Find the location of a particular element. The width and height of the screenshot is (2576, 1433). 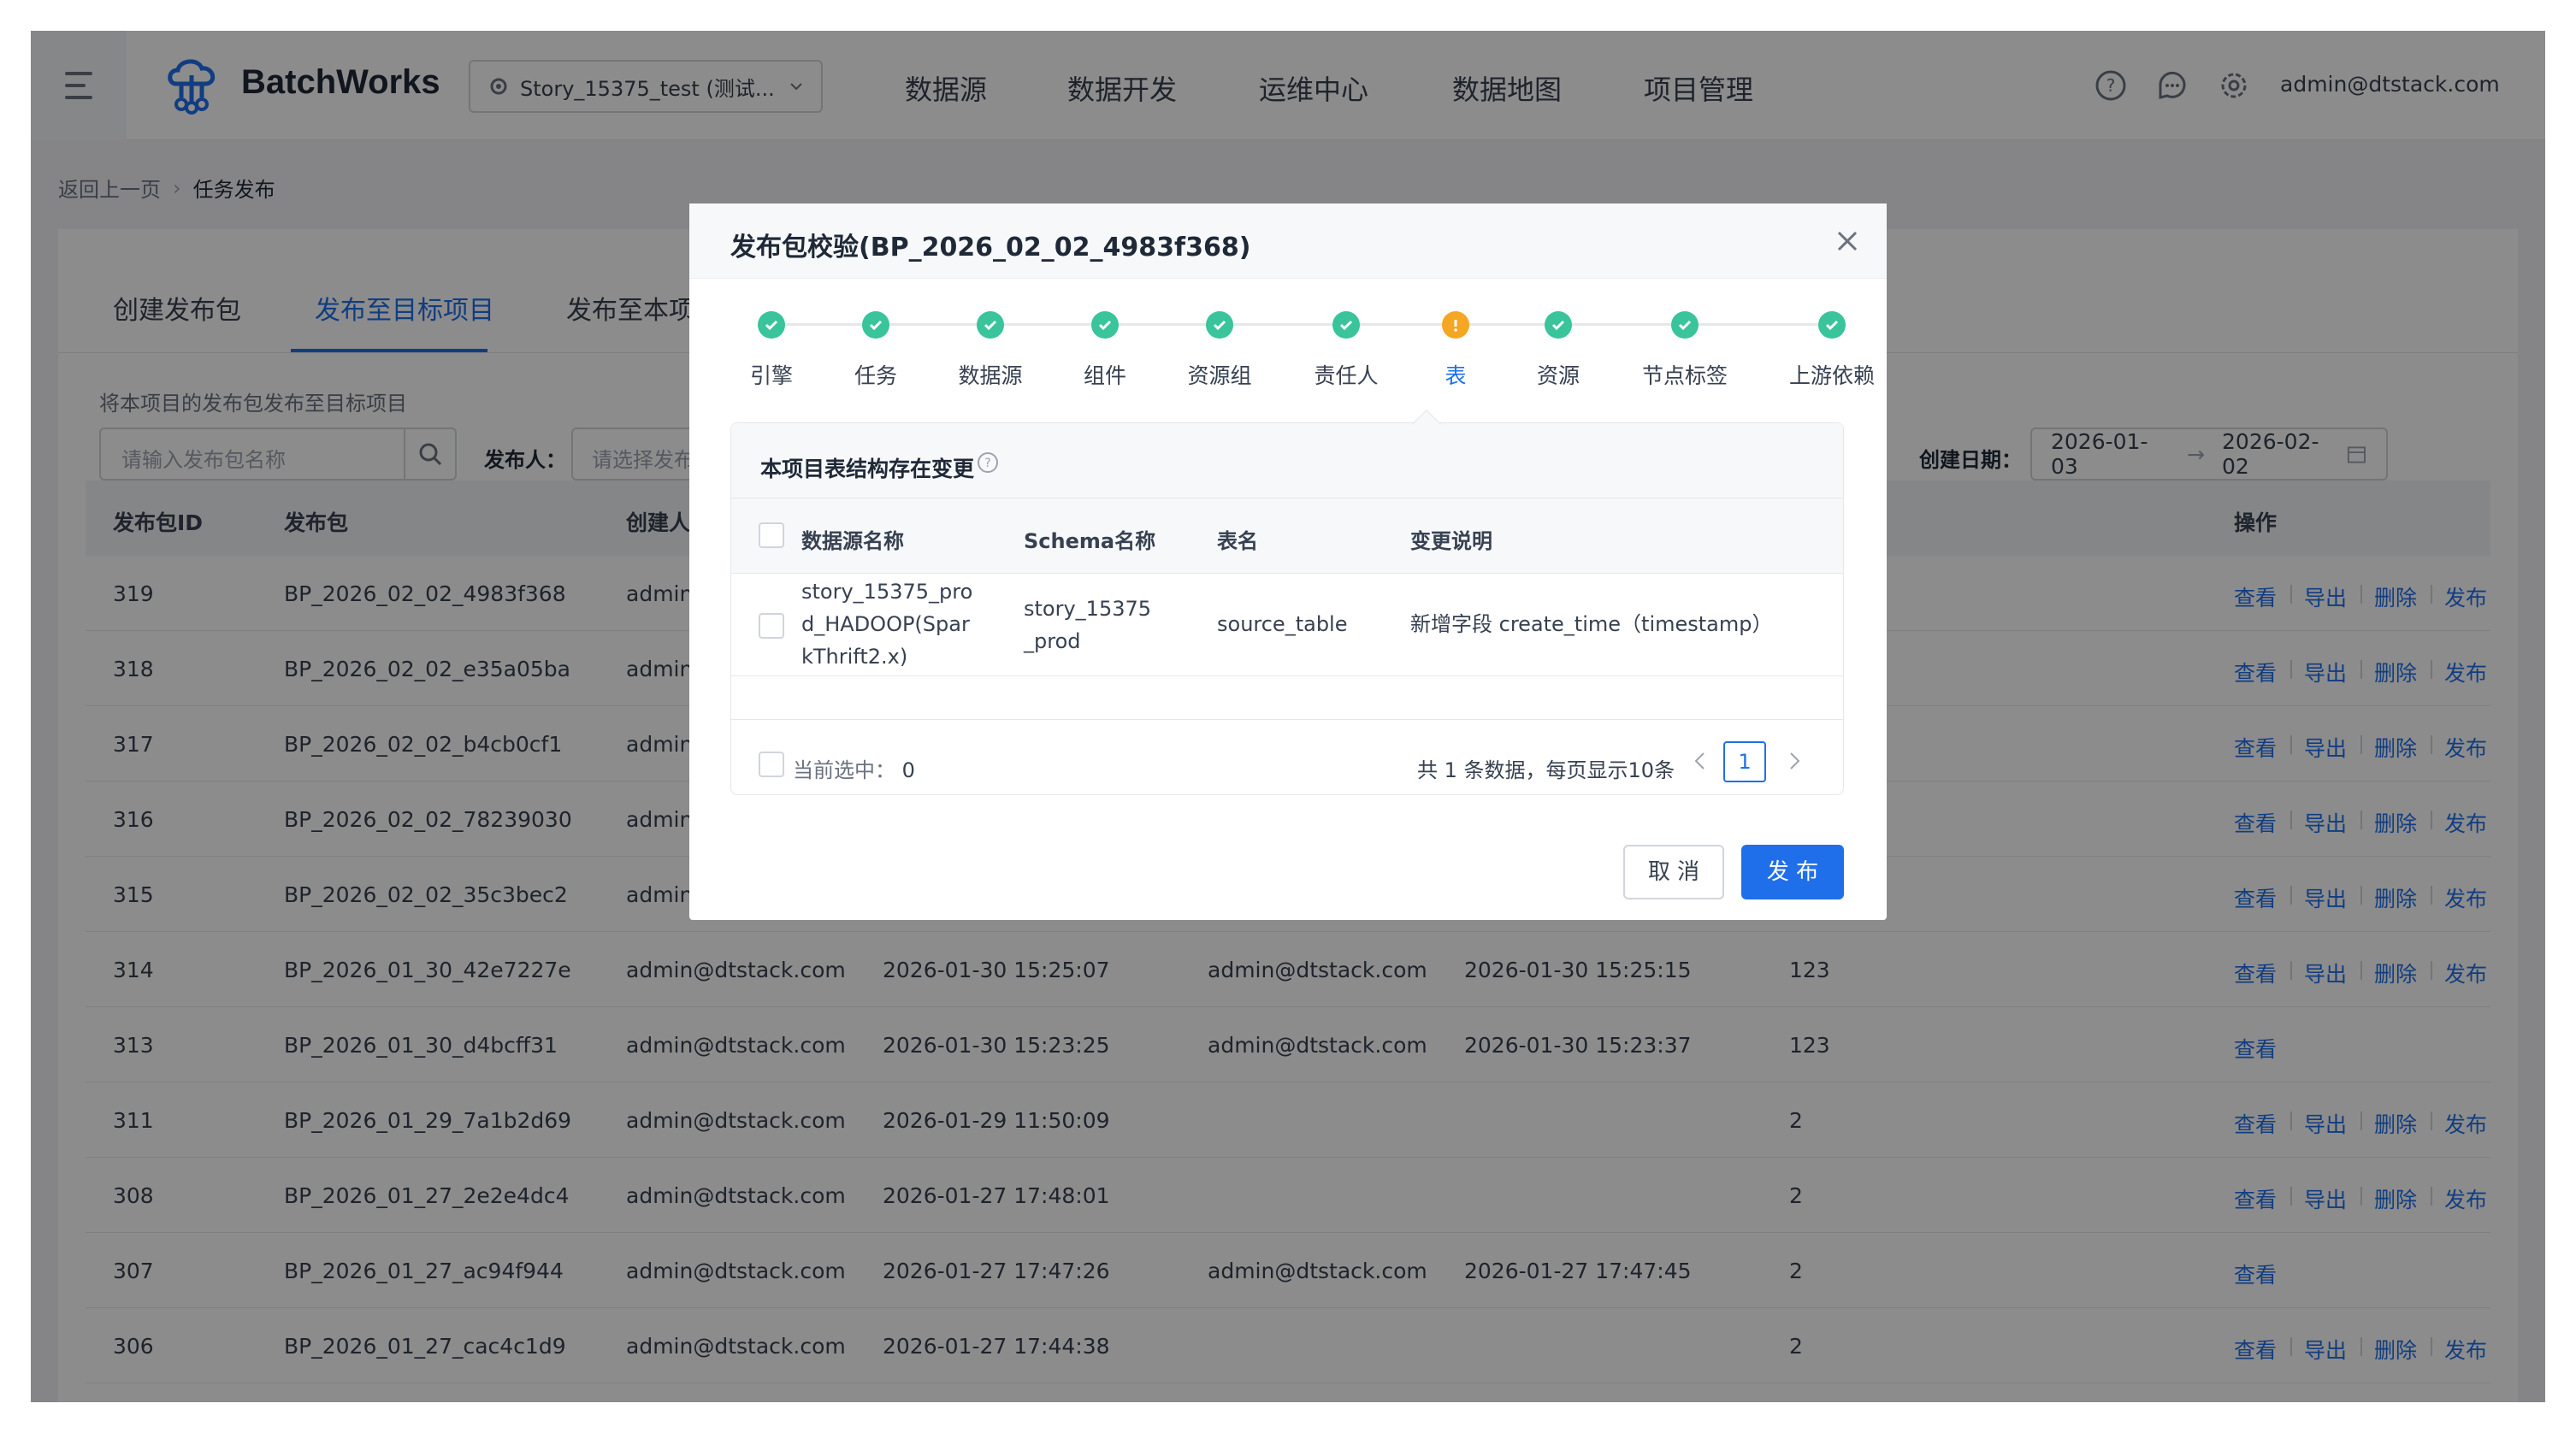

chevron-right-icon is located at coordinates (1794, 761).